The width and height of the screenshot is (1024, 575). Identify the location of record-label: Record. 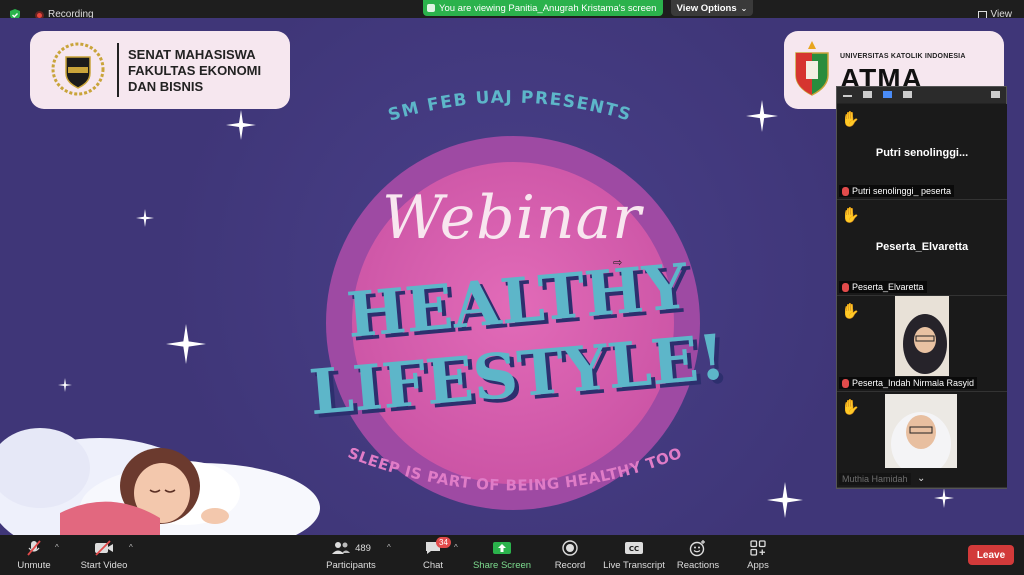
(570, 565).